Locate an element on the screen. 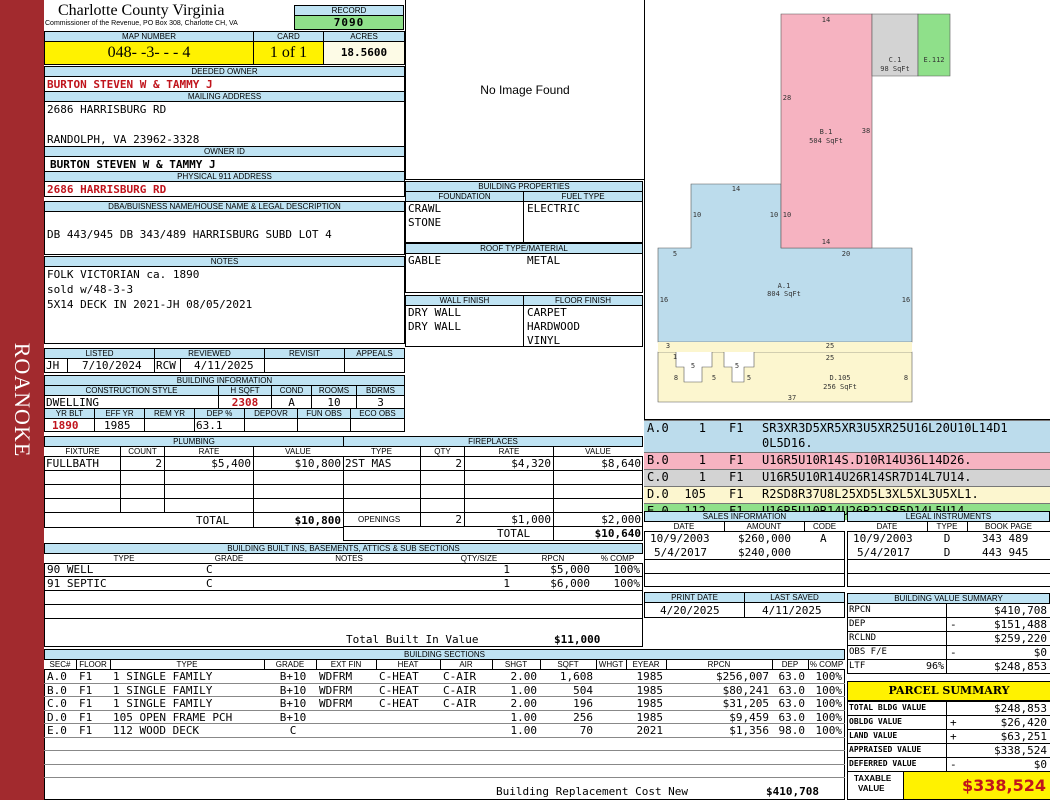  builtin-comp: 100% is located at coordinates (627, 569).